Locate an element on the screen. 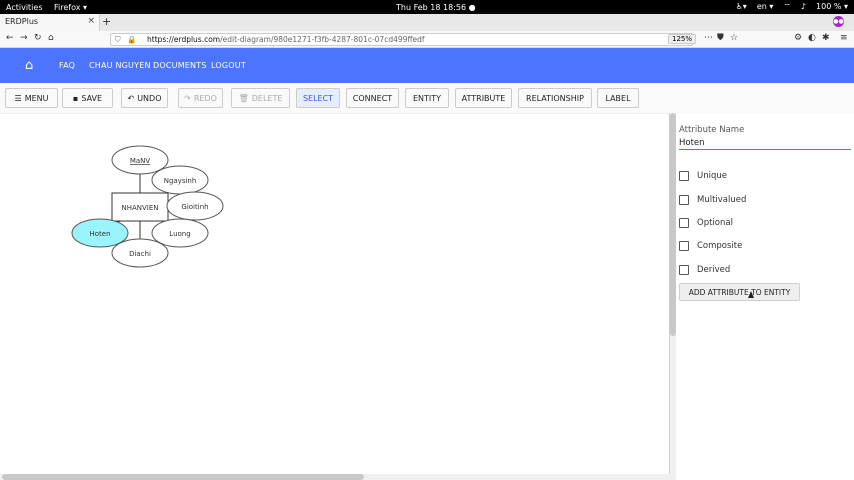 The image size is (854, 480). nav-link-logout: LOGOUT is located at coordinates (228, 65).